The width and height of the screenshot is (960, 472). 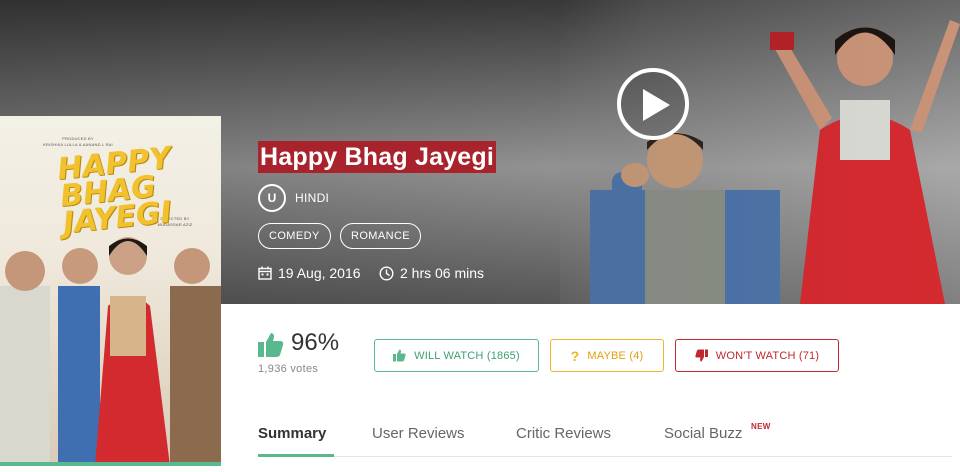 What do you see at coordinates (615, 355) in the screenshot?
I see `maybe-label: MAYBE (4)` at bounding box center [615, 355].